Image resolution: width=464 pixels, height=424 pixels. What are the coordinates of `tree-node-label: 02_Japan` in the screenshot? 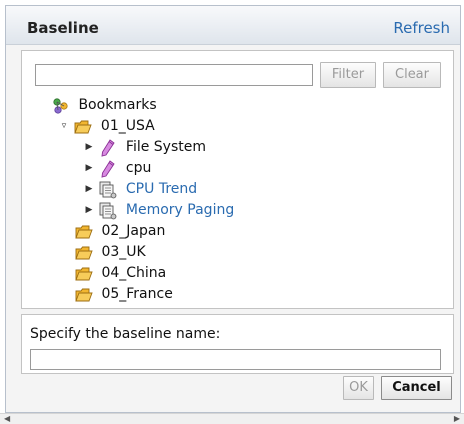 It's located at (133, 231).